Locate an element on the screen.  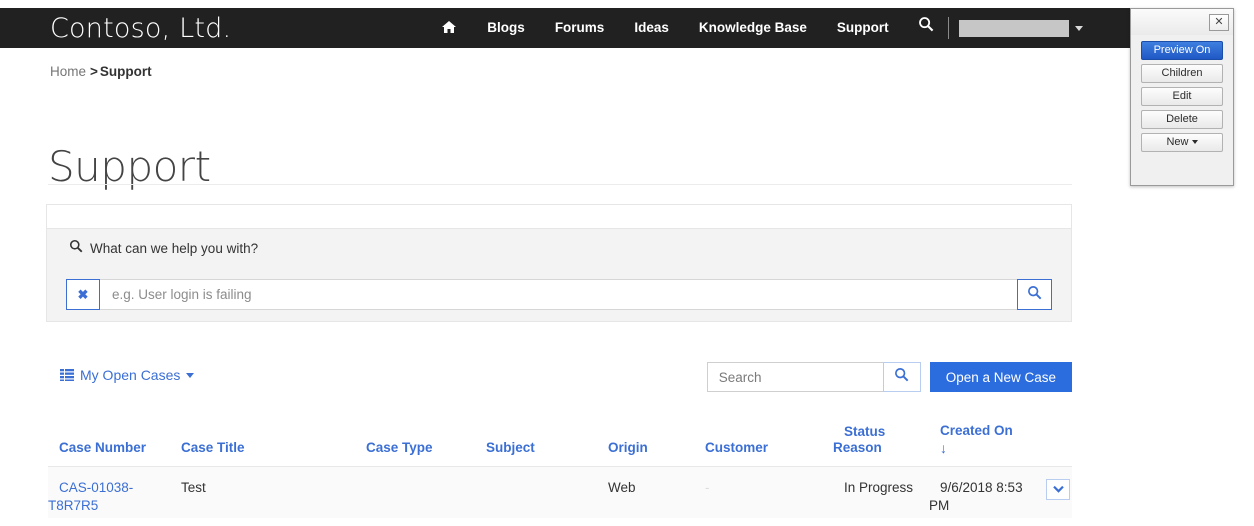
cases-toolbar-actions: Open a New Case is located at coordinates (889, 377).